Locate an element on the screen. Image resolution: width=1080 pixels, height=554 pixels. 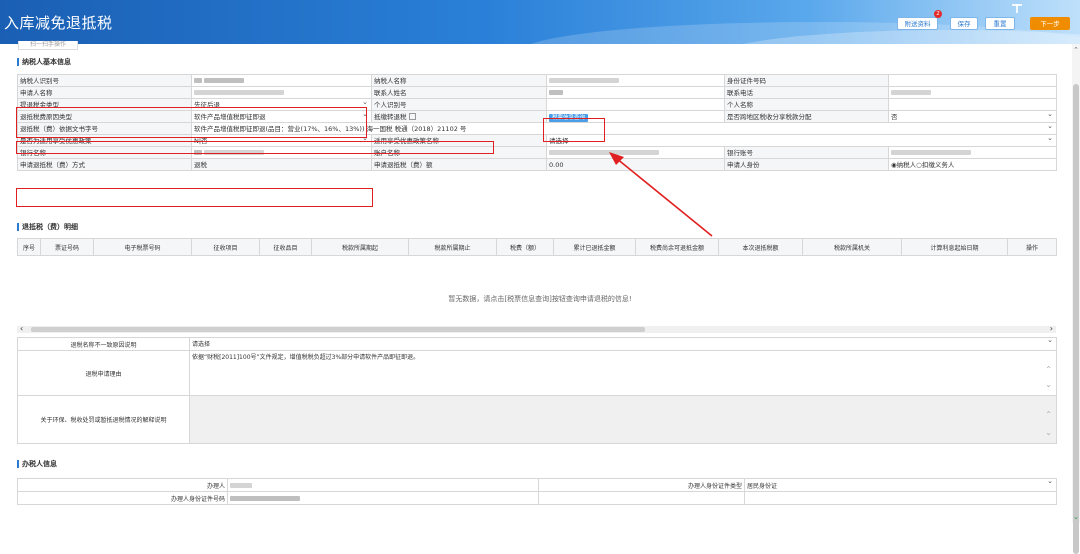
contact-field is located at coordinates (635, 92).